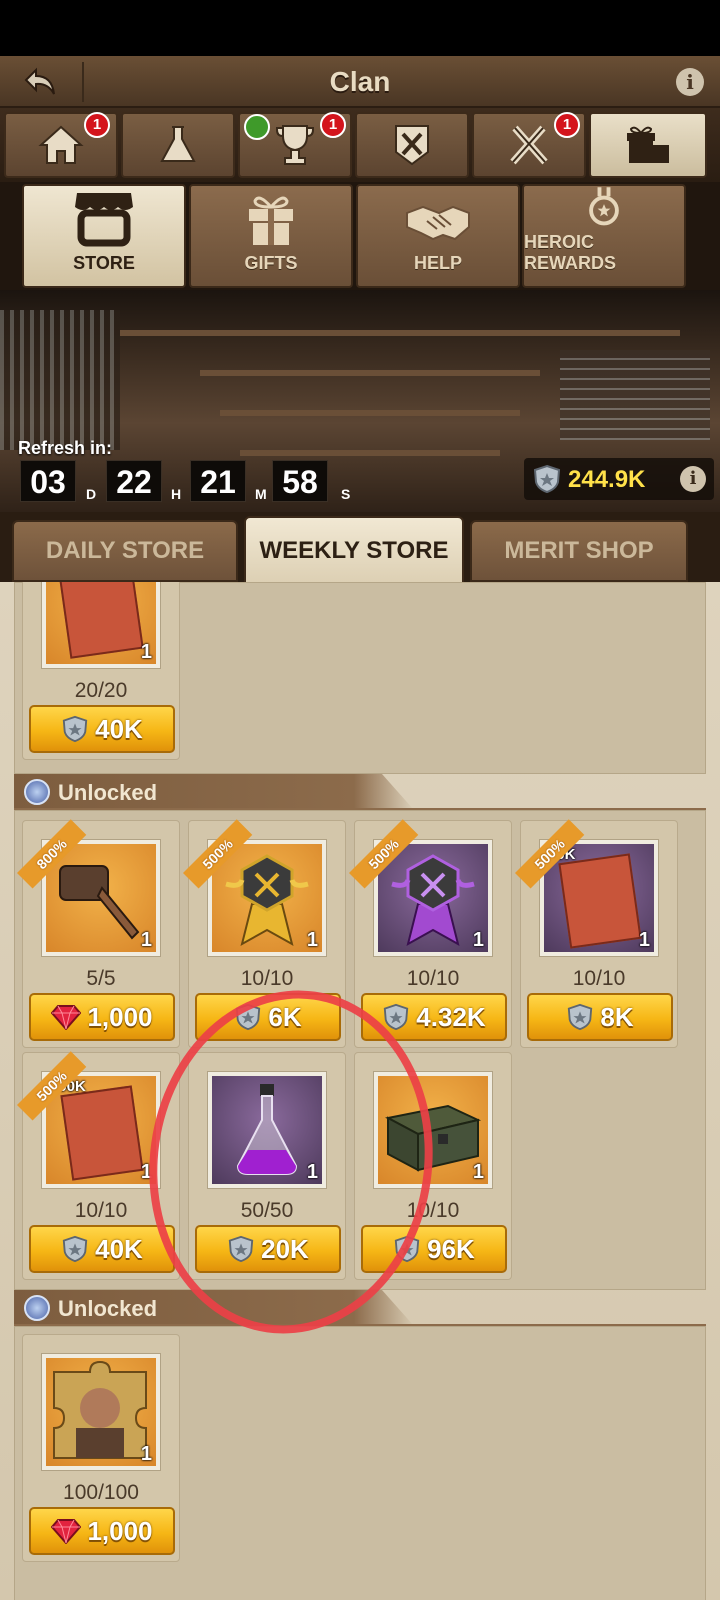 The width and height of the screenshot is (720, 1600). I want to click on gold-medal-icon, so click(267, 900).